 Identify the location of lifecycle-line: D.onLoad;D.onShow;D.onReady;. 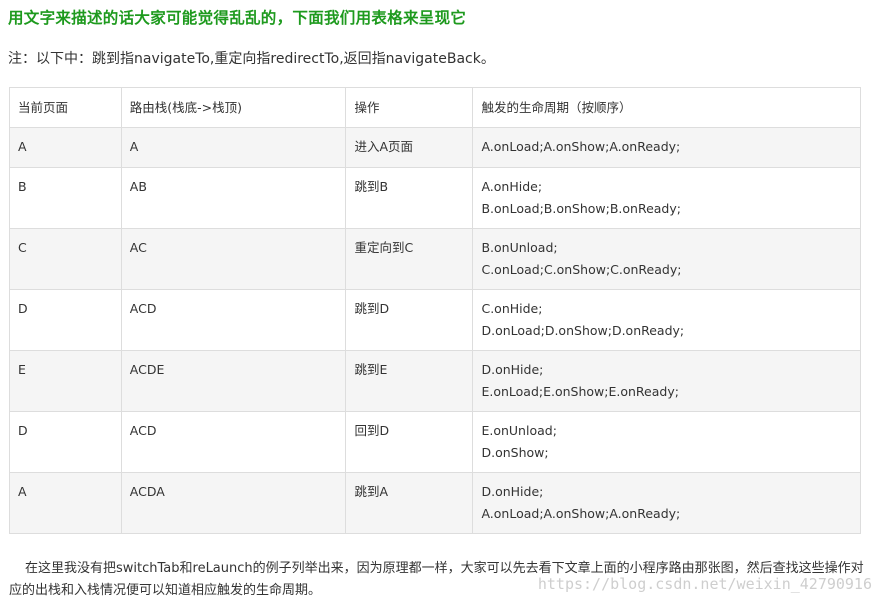
(583, 330).